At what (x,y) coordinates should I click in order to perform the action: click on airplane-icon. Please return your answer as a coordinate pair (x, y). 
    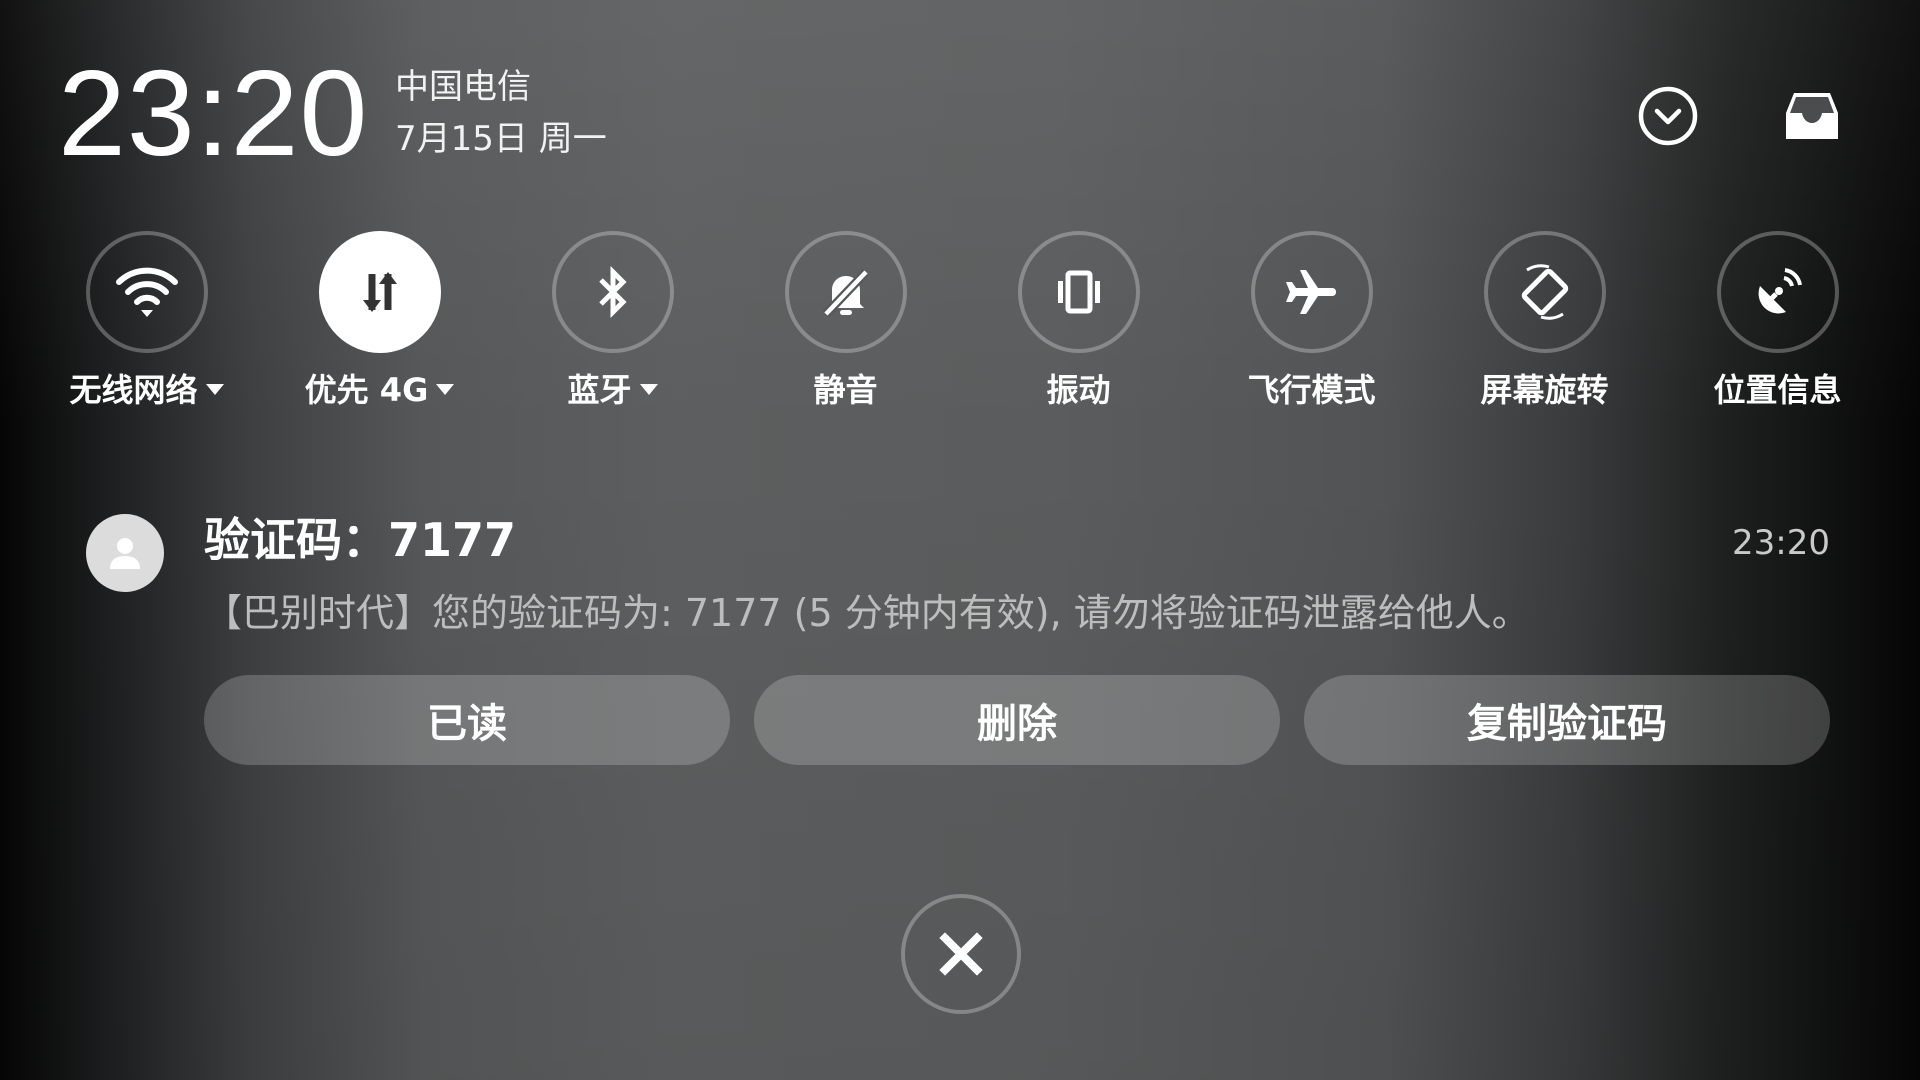
    Looking at the image, I should click on (1311, 292).